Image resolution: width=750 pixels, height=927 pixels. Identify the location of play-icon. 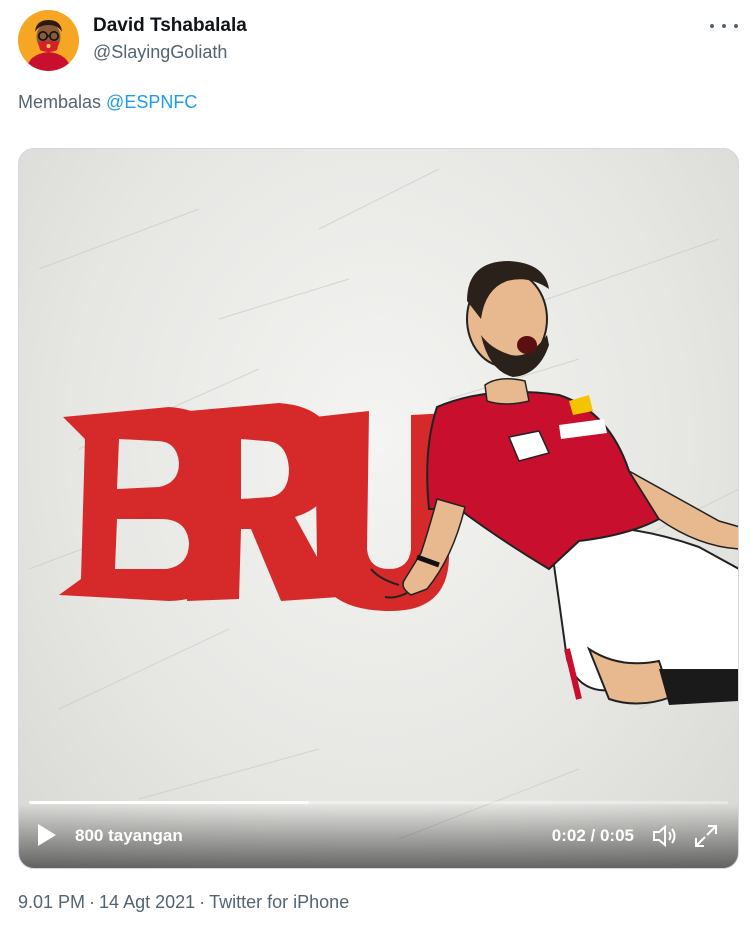
(47, 835).